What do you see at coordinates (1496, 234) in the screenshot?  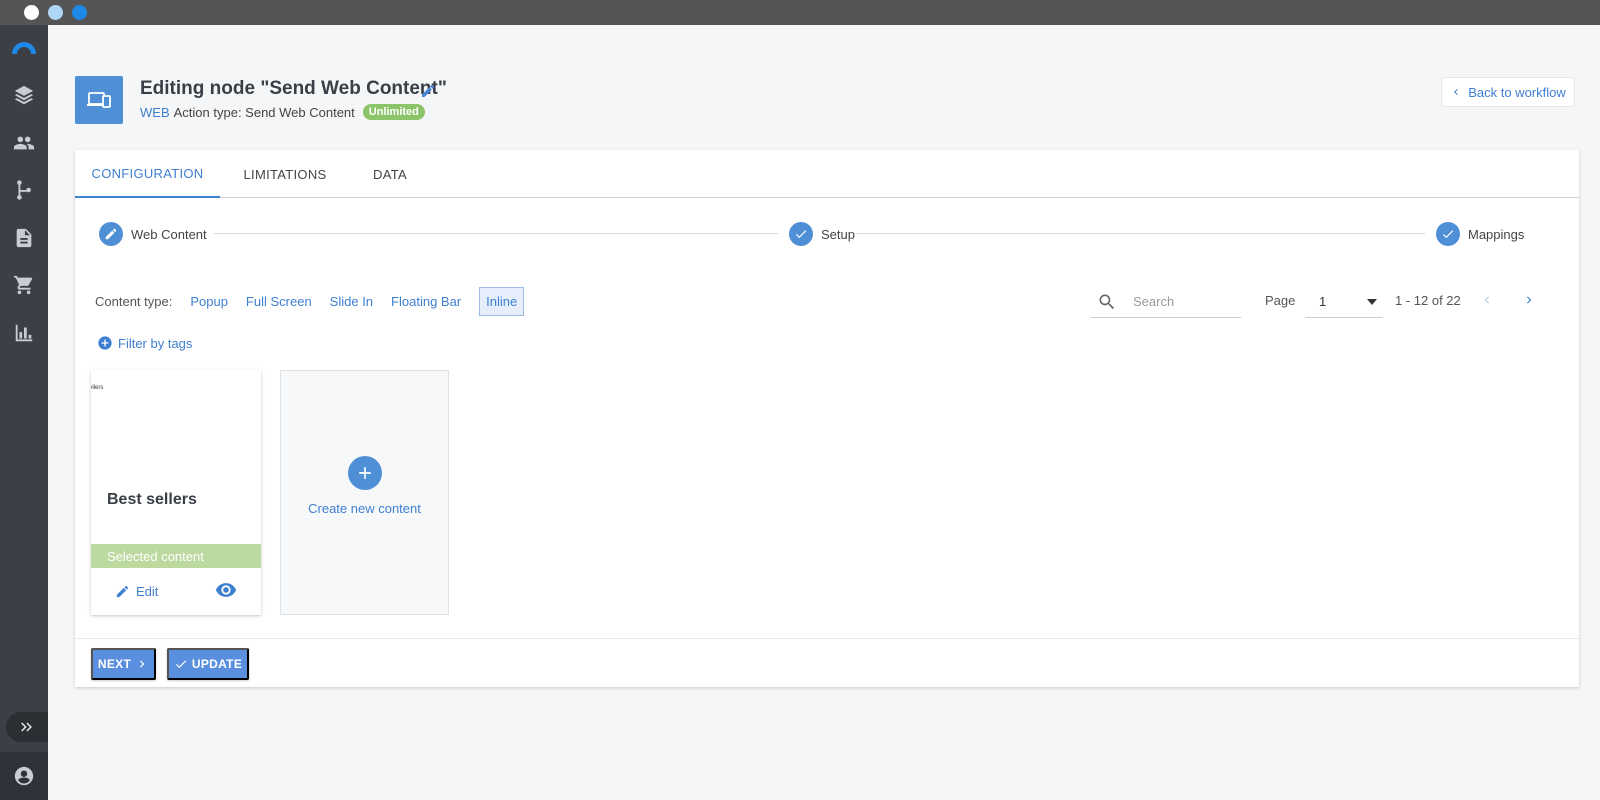 I see `step-label: Mappings` at bounding box center [1496, 234].